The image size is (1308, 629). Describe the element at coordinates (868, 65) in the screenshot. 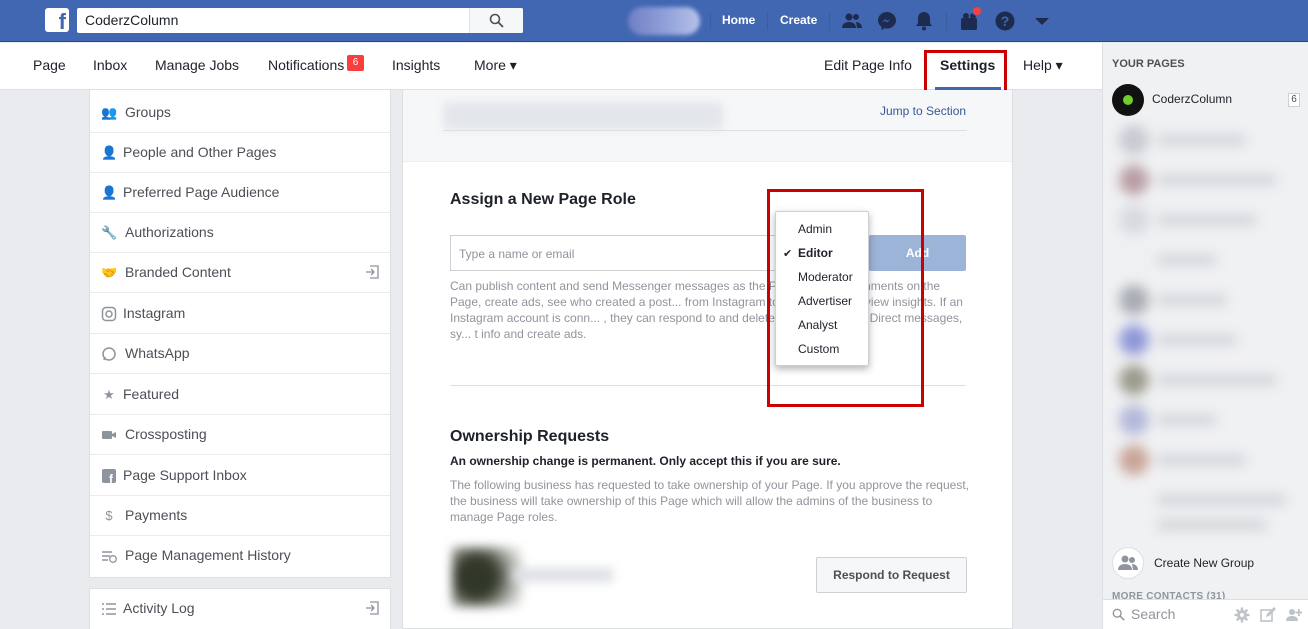

I see `tab-edit-page-info: Edit Page Info` at that location.